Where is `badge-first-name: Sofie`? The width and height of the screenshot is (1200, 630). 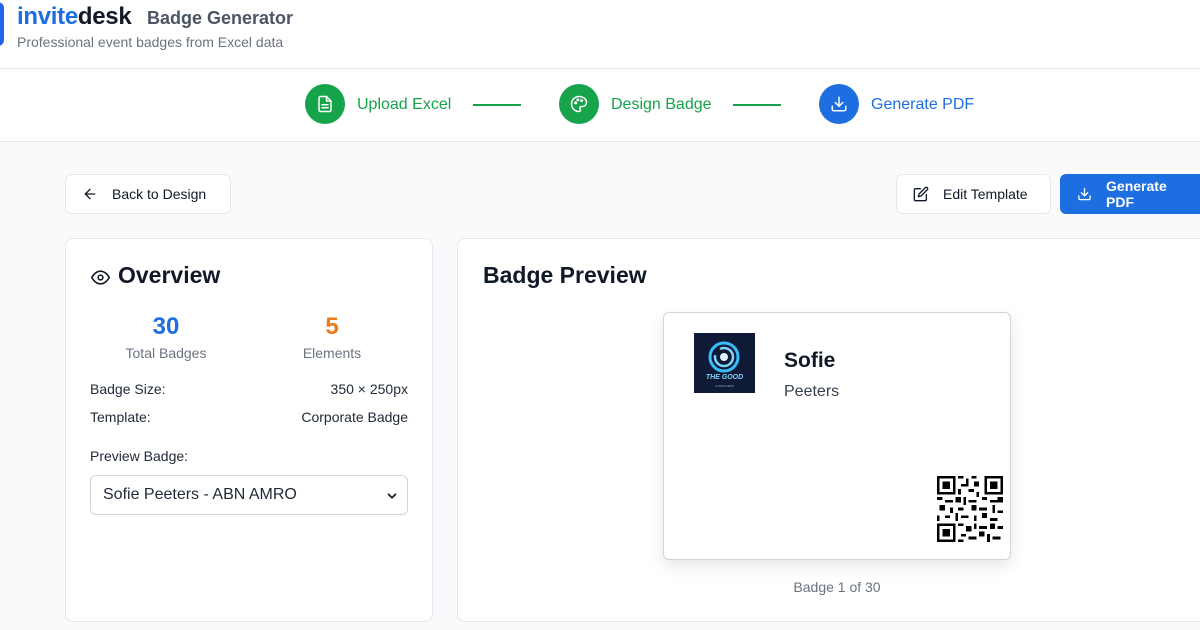
badge-first-name: Sofie is located at coordinates (810, 360).